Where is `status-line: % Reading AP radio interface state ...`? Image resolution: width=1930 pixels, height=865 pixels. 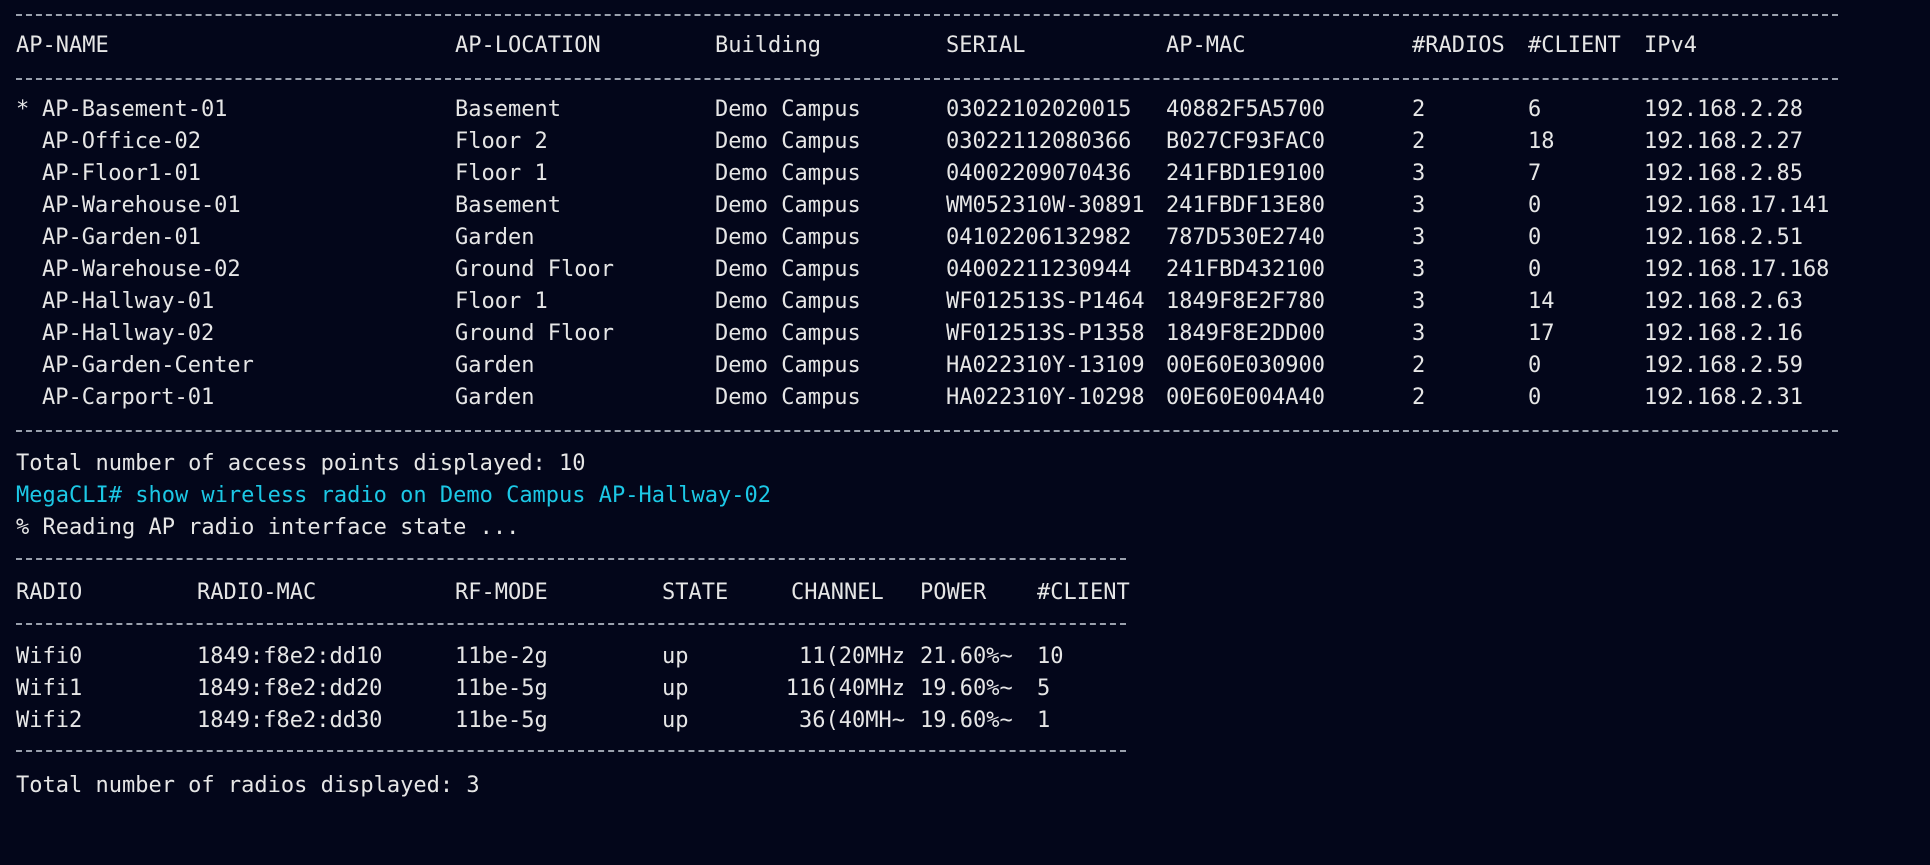
status-line: % Reading AP radio interface state ... is located at coordinates (268, 527).